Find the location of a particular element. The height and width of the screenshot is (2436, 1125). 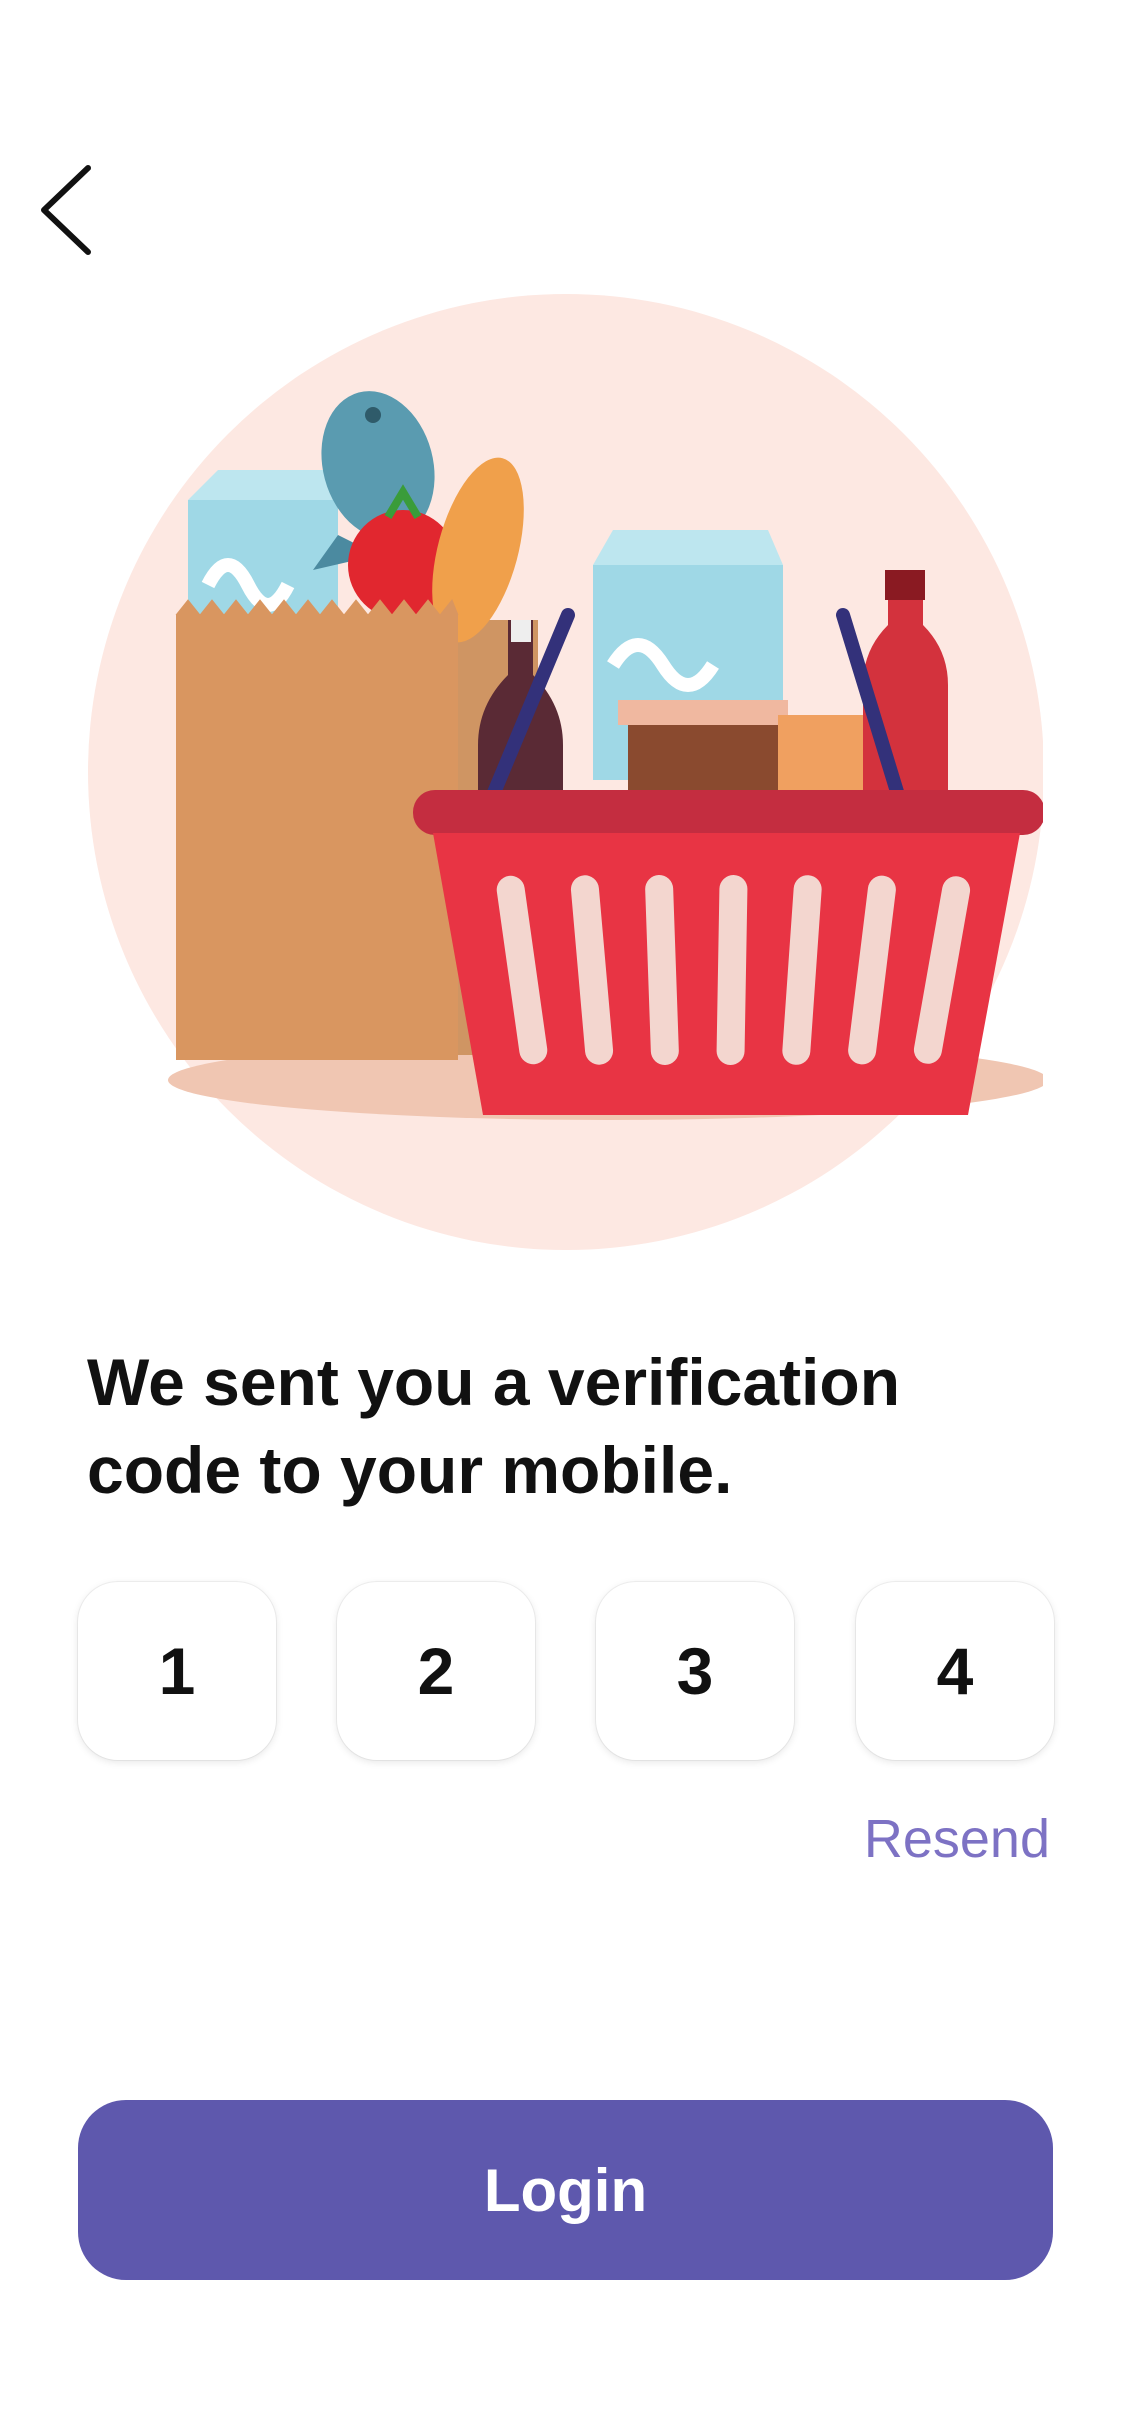

code-digit-1-field: 1 is located at coordinates (177, 1671).